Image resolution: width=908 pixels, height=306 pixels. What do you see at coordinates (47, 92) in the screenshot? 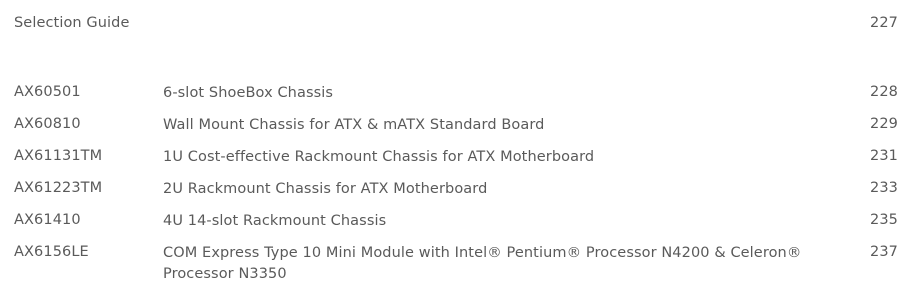
I see `toc-model-code: AX60501` at bounding box center [47, 92].